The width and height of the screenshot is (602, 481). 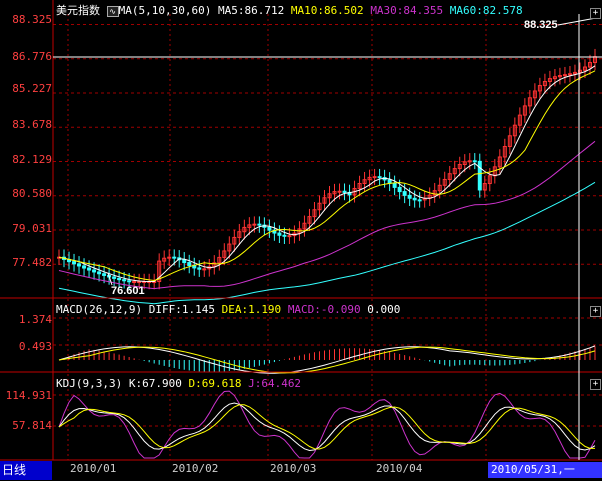 What do you see at coordinates (384, 309) in the screenshot?
I see `zero-value: 0.000` at bounding box center [384, 309].